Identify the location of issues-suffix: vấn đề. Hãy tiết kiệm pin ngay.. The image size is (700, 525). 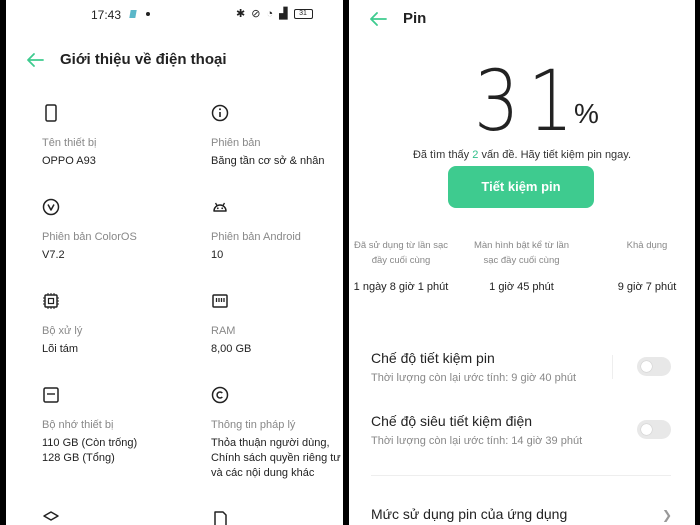
(556, 155).